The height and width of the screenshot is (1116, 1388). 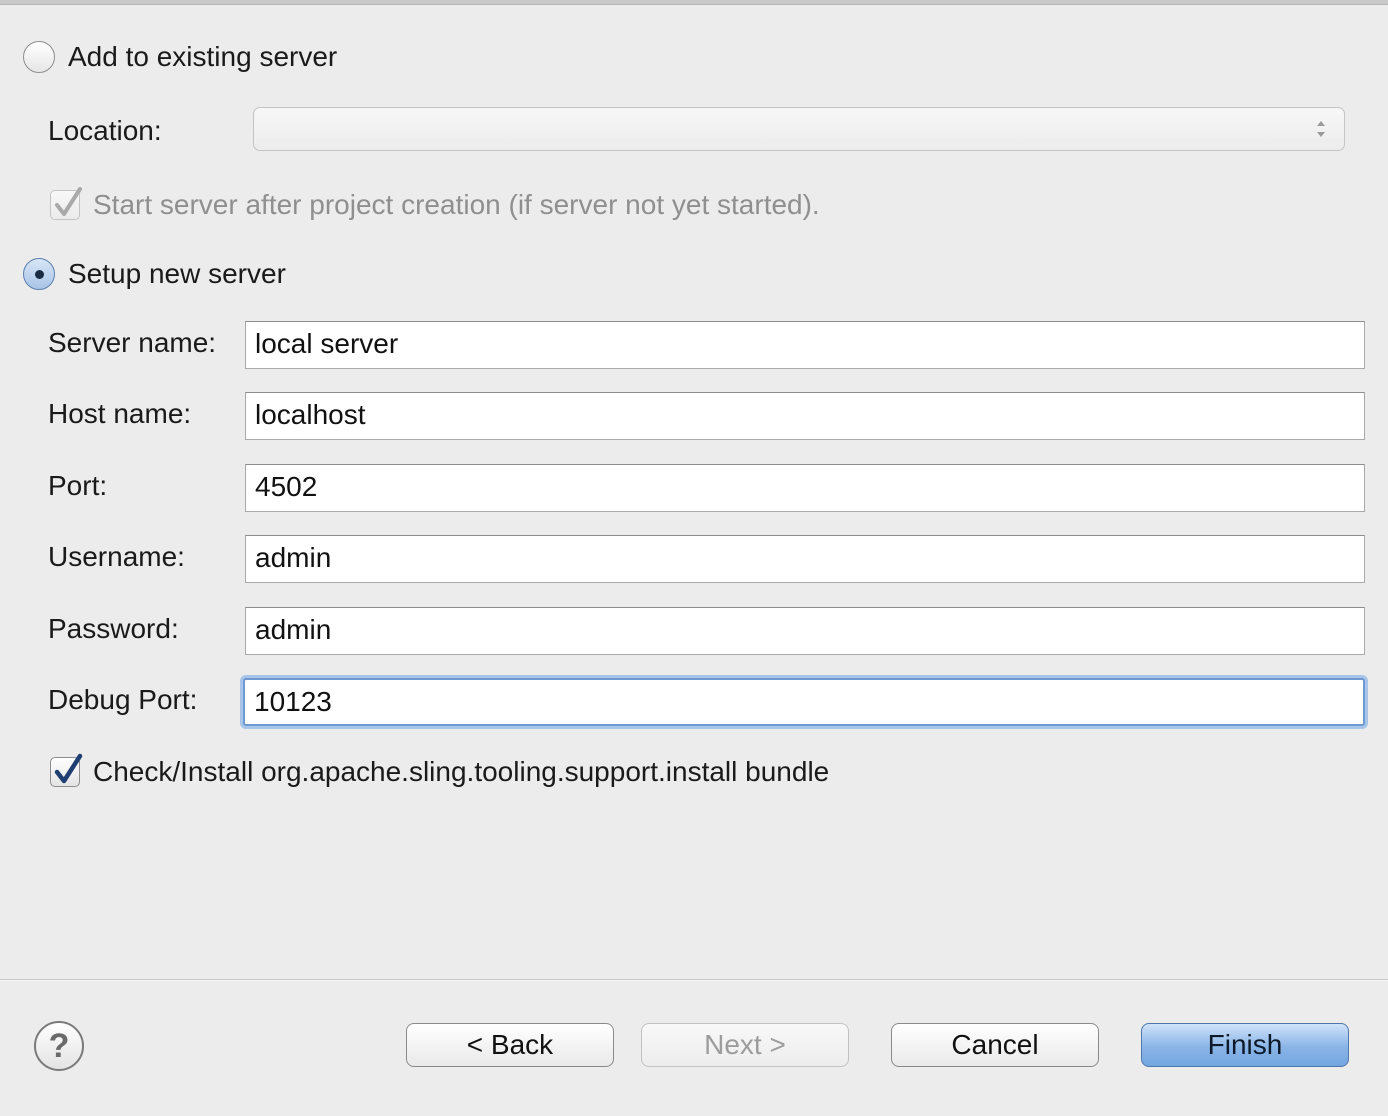 What do you see at coordinates (694, 980) in the screenshot?
I see `footer-divider` at bounding box center [694, 980].